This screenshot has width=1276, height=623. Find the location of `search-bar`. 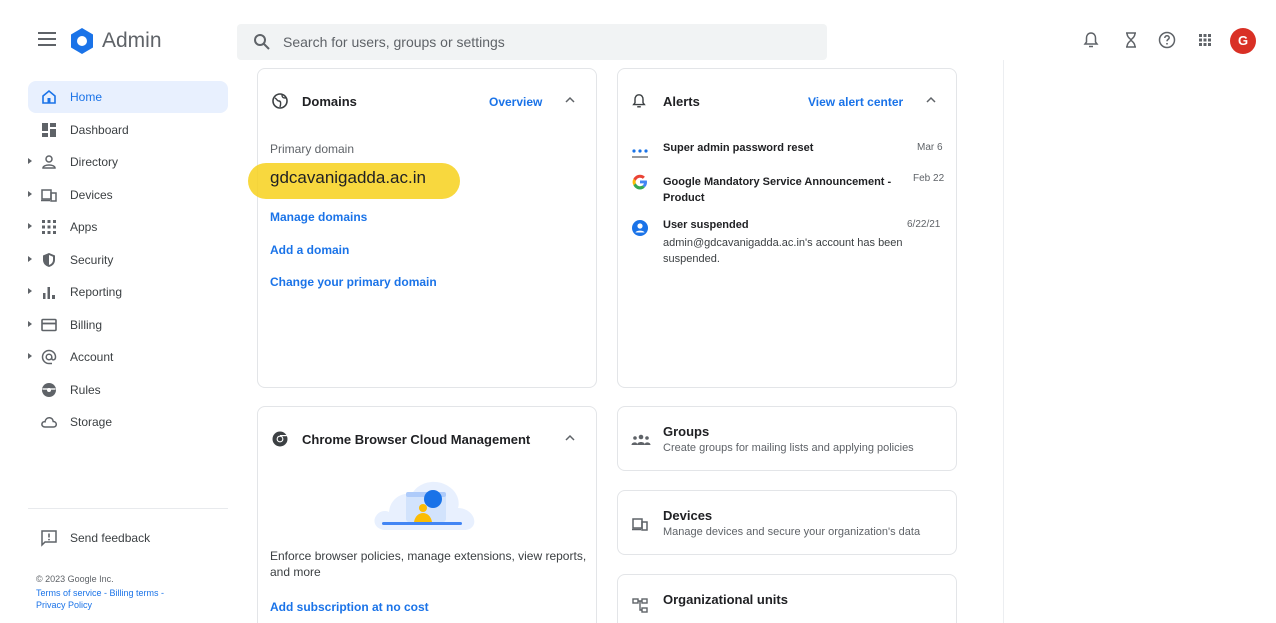

search-bar is located at coordinates (532, 42).